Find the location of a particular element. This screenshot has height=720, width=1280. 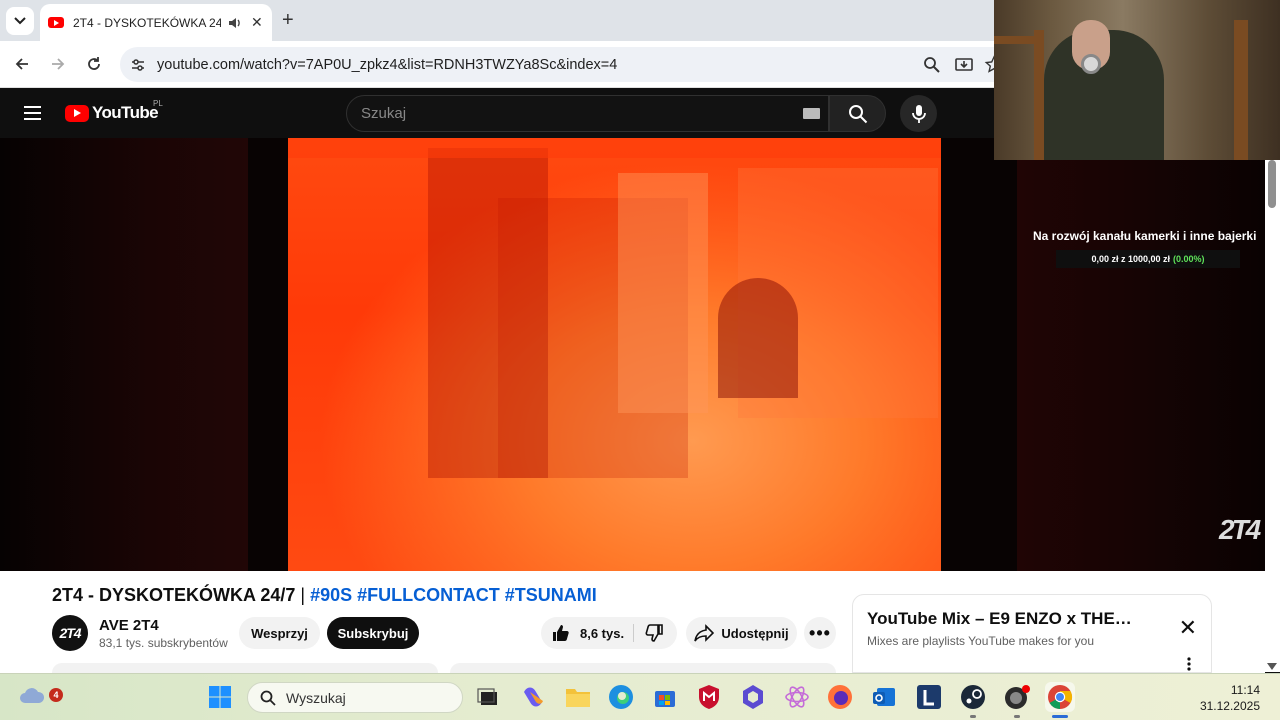

like-count: 8,6 tys. is located at coordinates (602, 633).